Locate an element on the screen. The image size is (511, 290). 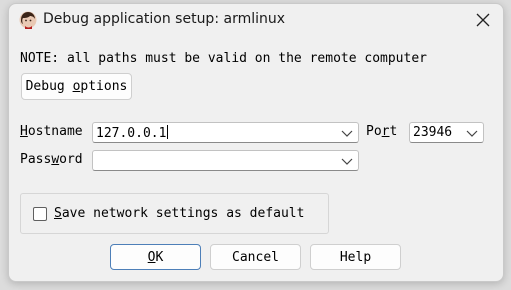
hostname-label: Hostname is located at coordinates (51, 131).